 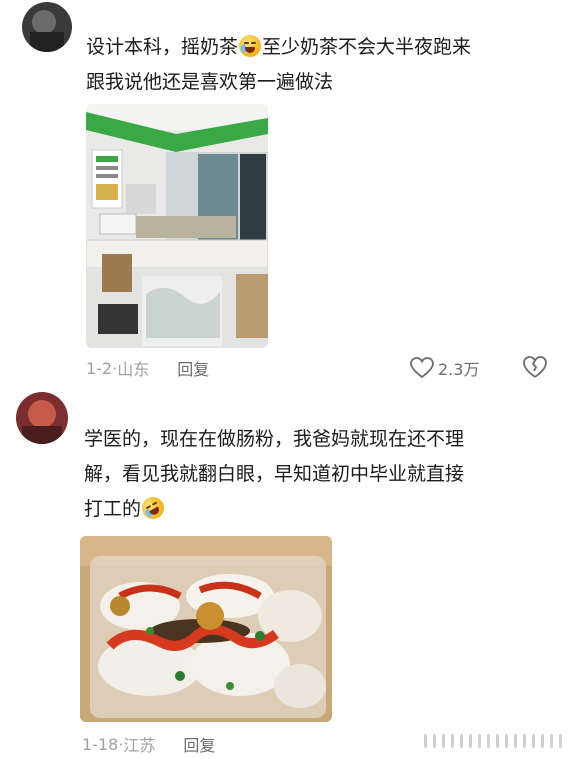 I want to click on comment-date: 1-2, so click(x=99, y=368).